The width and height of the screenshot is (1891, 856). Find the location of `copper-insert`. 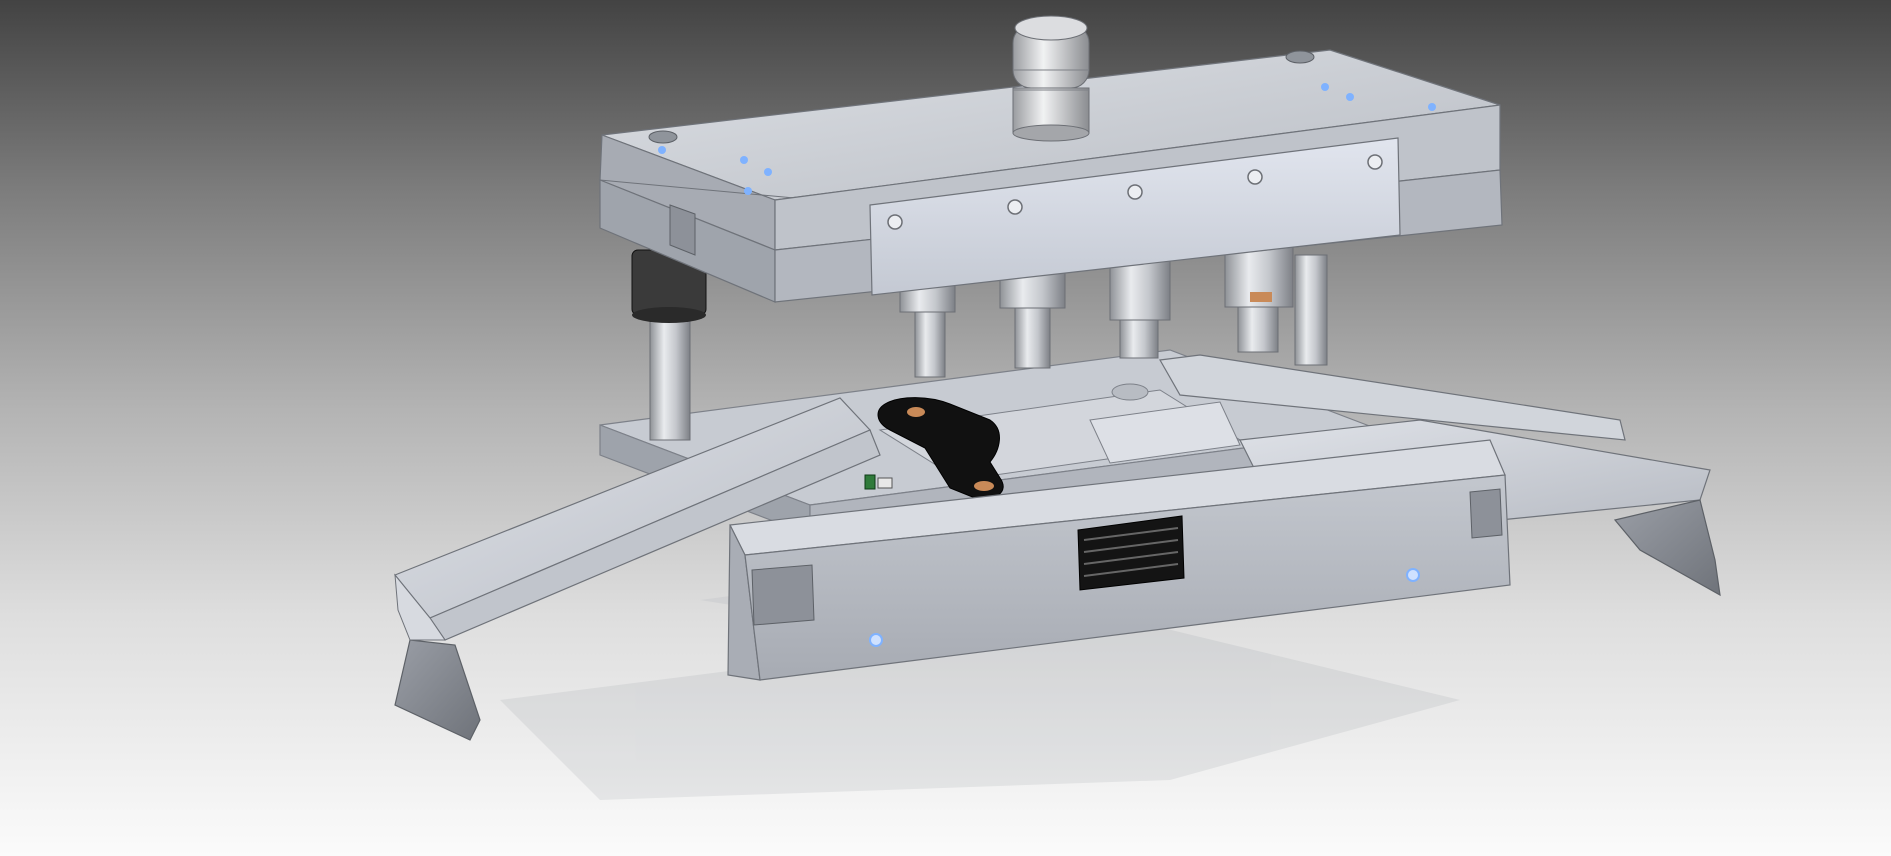

copper-insert is located at coordinates (1261, 297).